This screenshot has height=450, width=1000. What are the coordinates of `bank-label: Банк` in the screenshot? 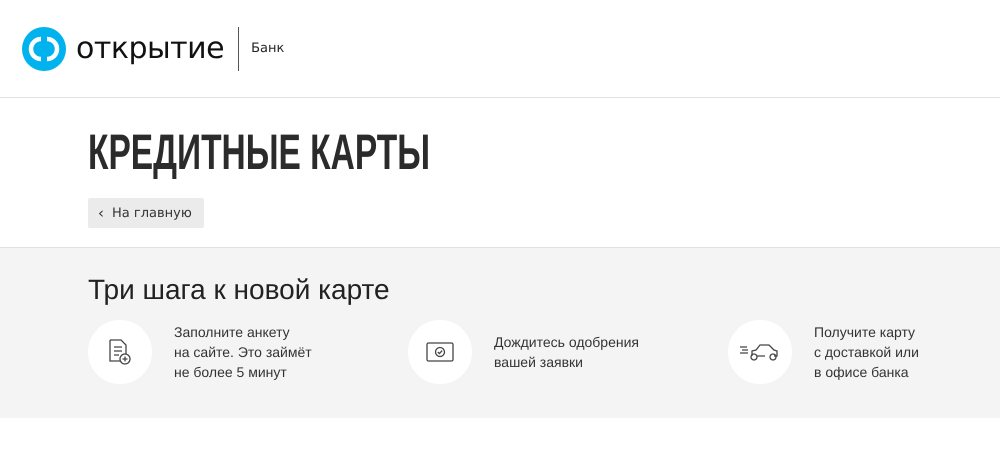 It's located at (267, 48).